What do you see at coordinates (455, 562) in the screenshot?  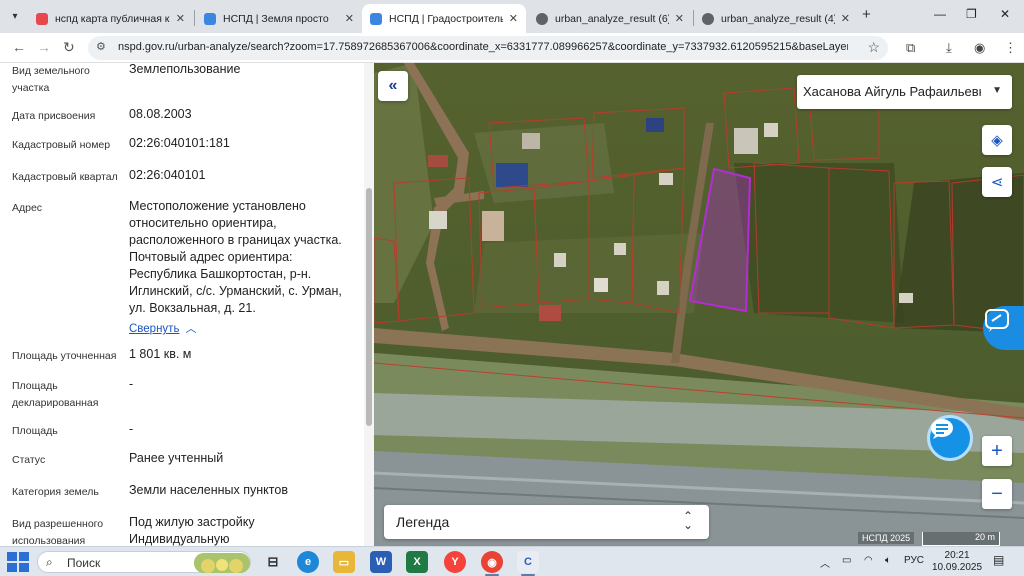 I see `yandex-browser-icon: Y` at bounding box center [455, 562].